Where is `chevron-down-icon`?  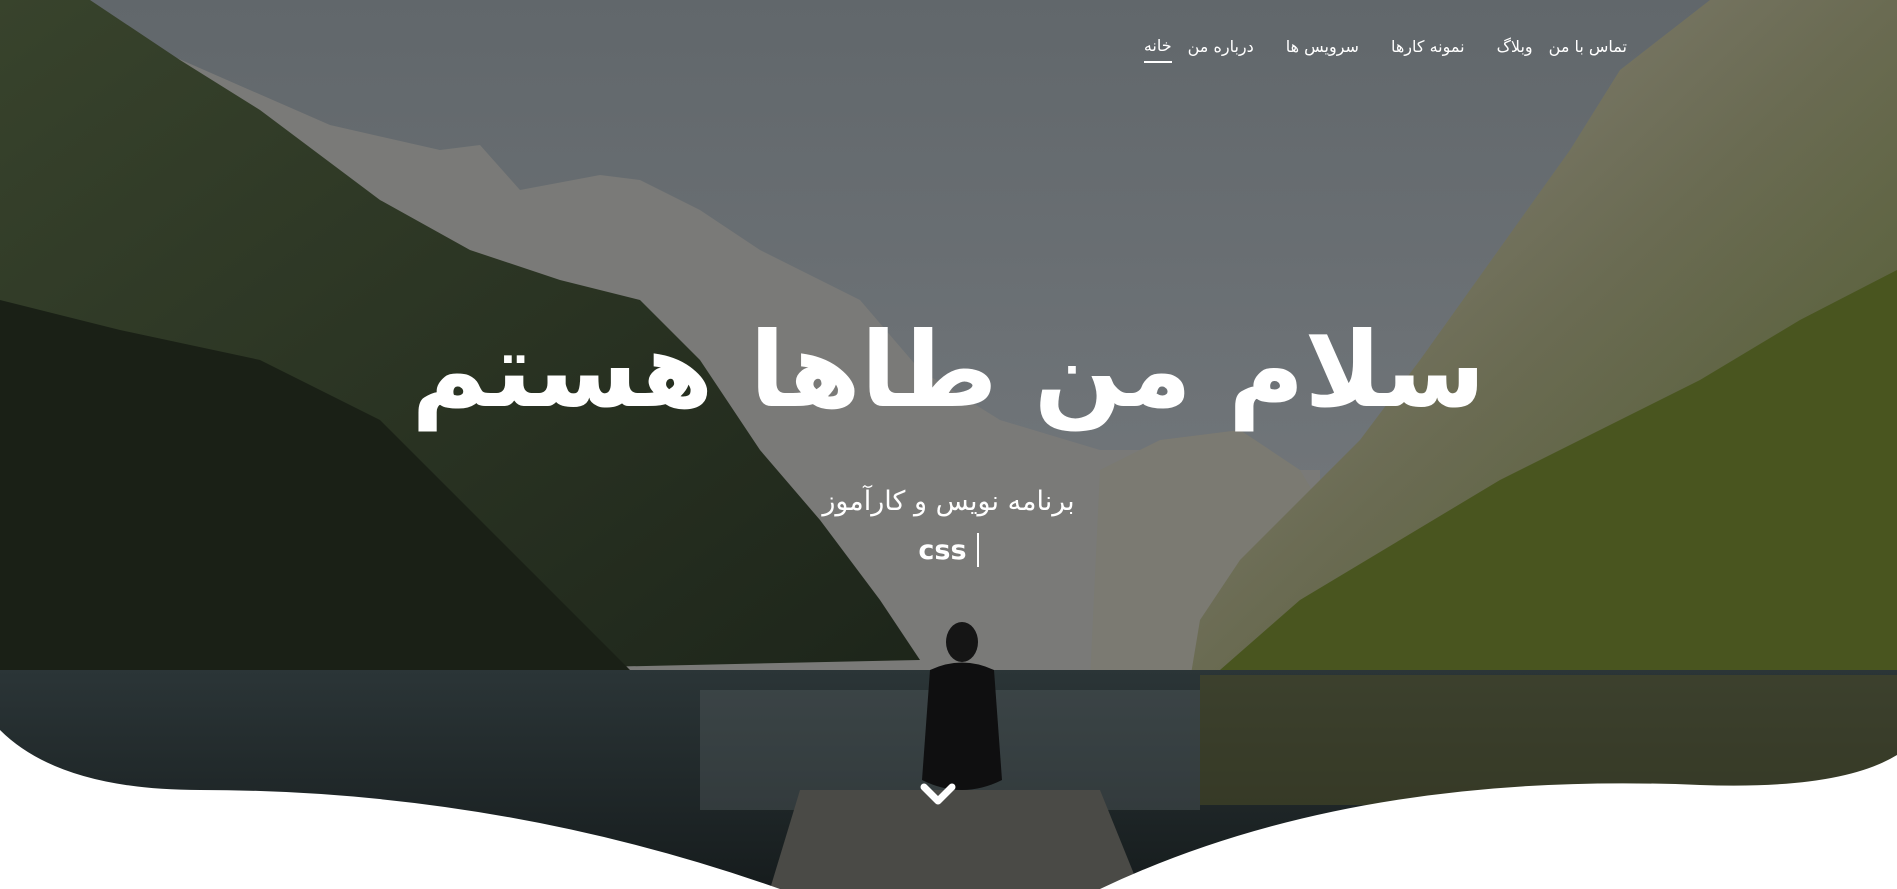 chevron-down-icon is located at coordinates (938, 794).